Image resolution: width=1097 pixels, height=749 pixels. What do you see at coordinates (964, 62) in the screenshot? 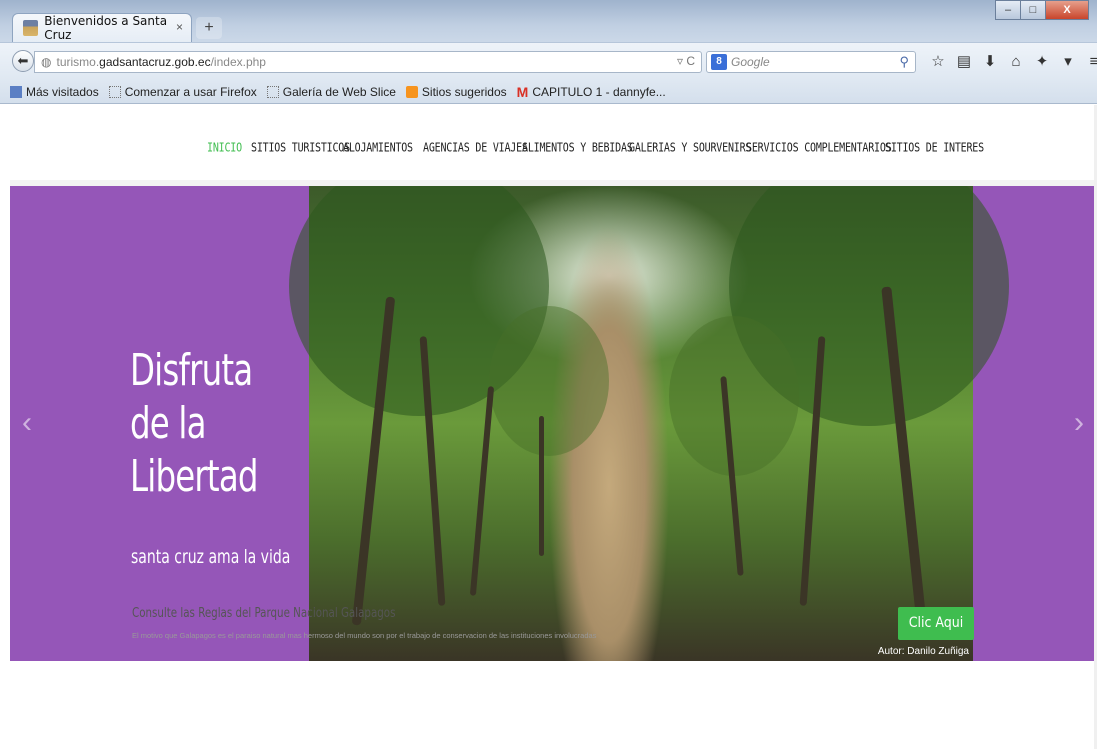
I see `bookmarks-list-icon: ▤` at bounding box center [964, 62].